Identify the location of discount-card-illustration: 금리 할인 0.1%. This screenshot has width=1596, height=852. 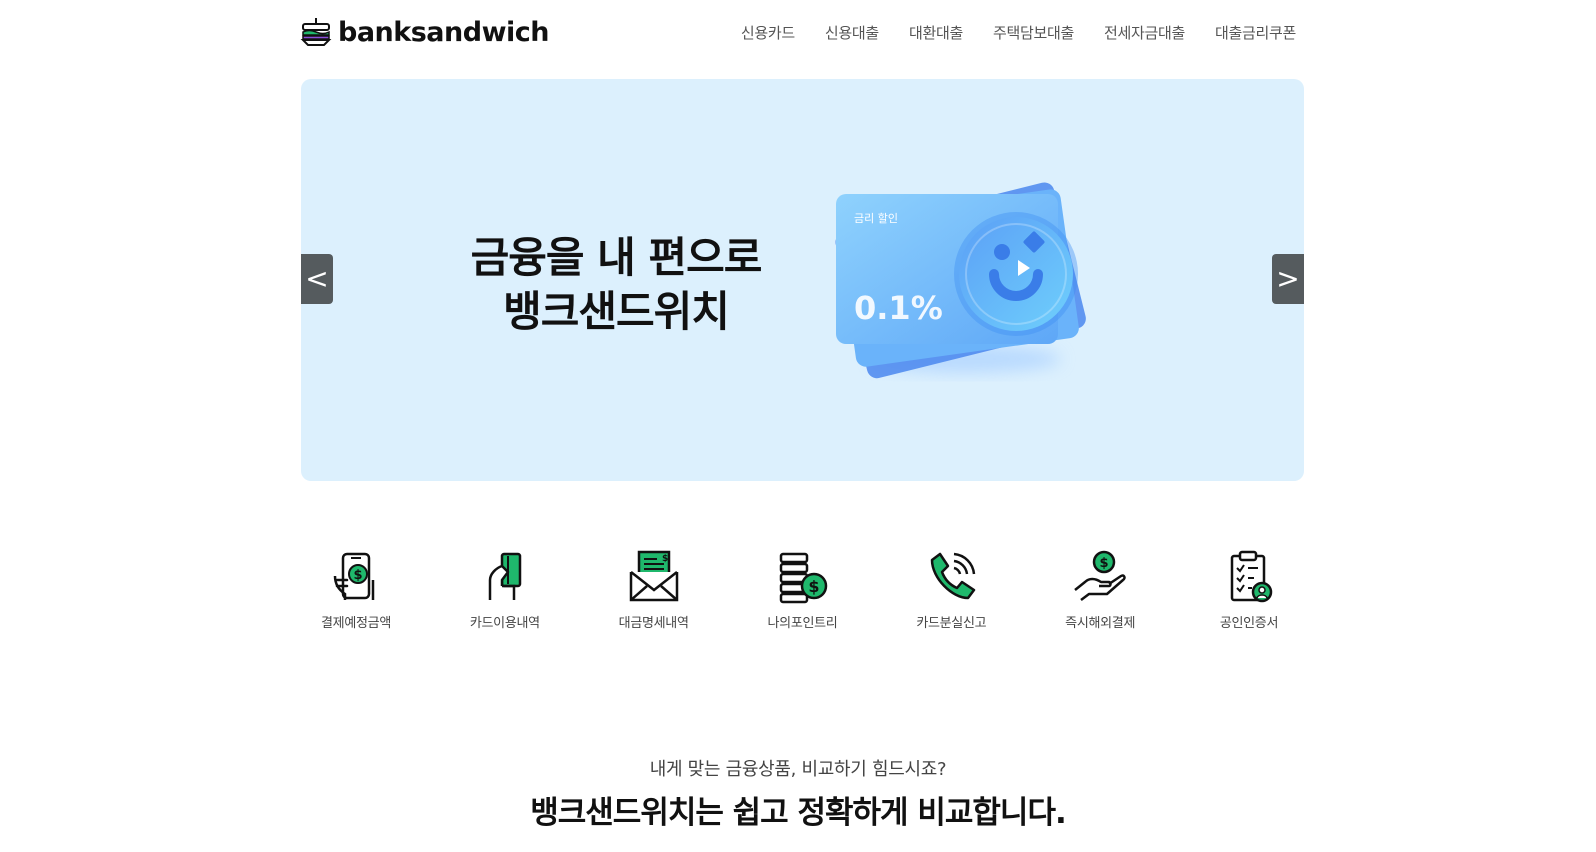
(960, 280).